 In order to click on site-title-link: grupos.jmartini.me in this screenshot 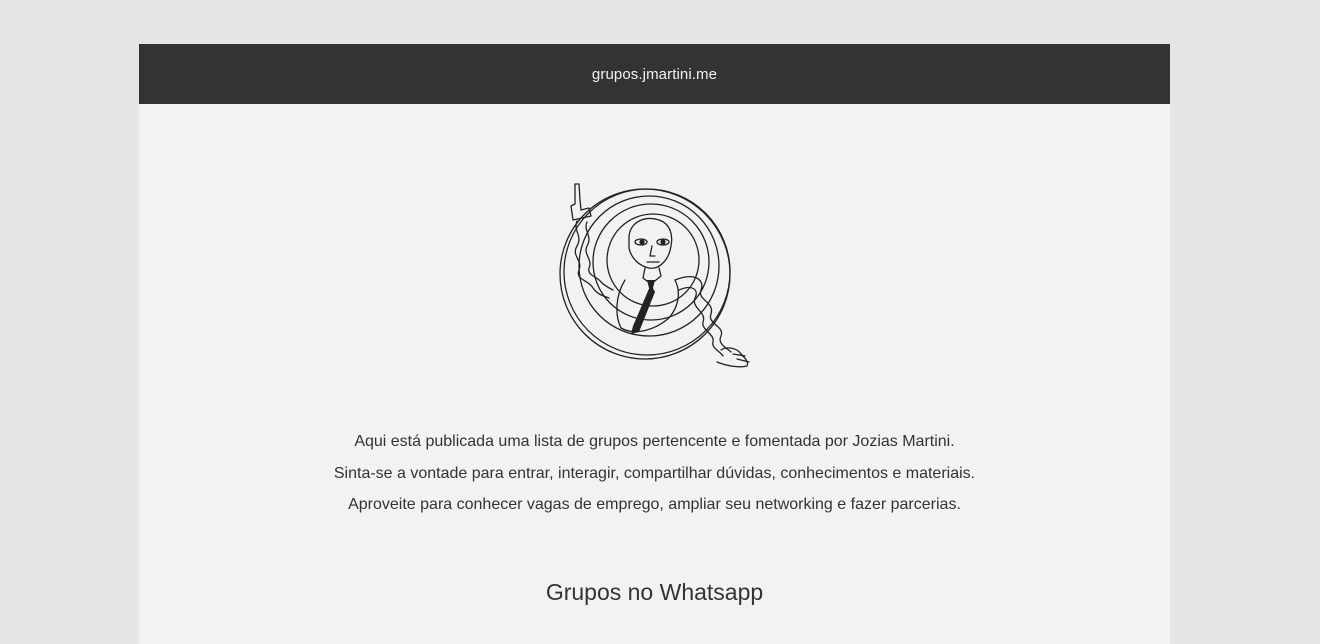, I will do `click(654, 74)`.